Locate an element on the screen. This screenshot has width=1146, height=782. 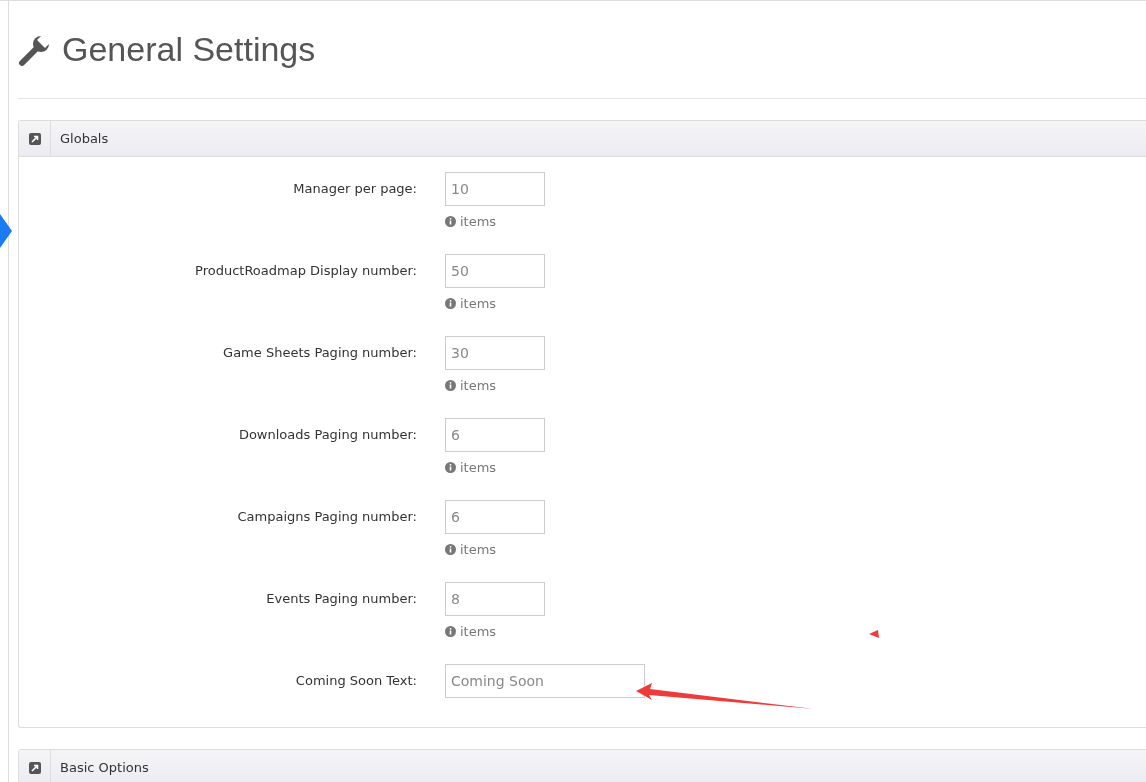
field-label: ProductRoadmap Display number: is located at coordinates (305, 271).